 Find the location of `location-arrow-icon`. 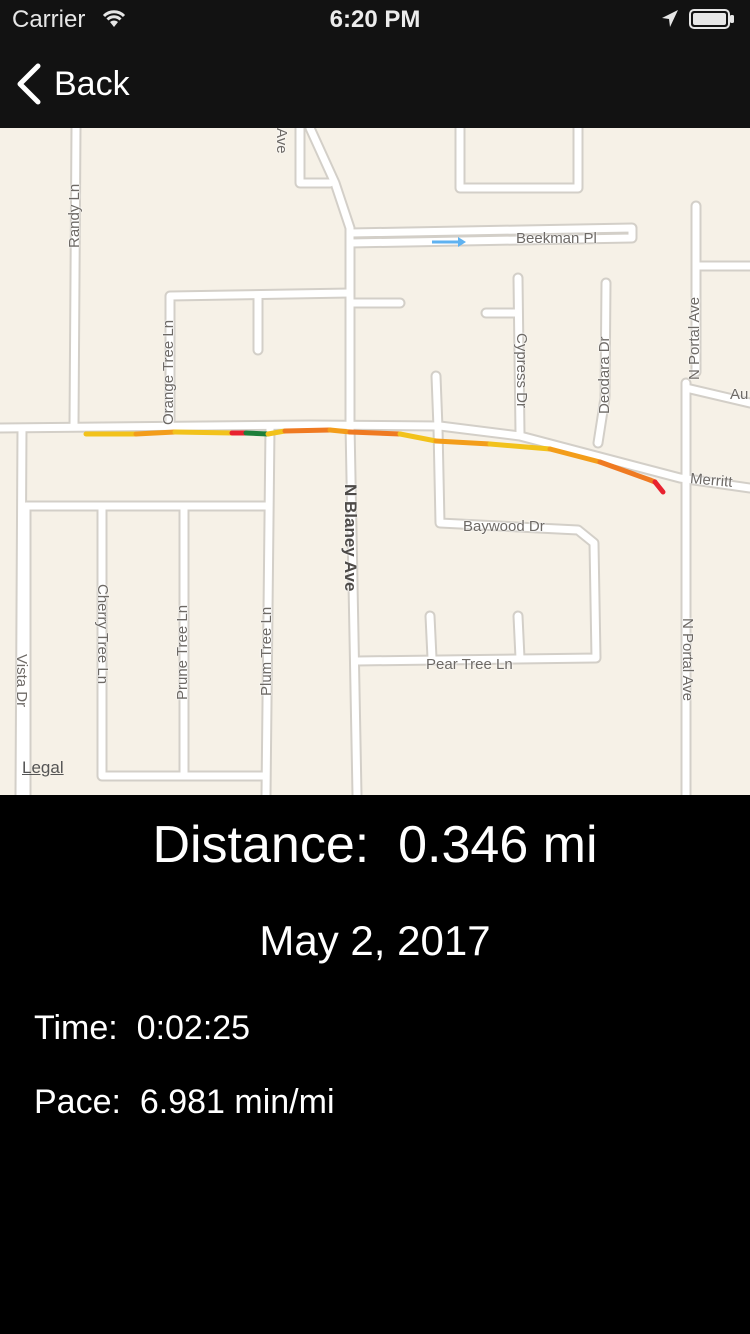

location-arrow-icon is located at coordinates (670, 18).